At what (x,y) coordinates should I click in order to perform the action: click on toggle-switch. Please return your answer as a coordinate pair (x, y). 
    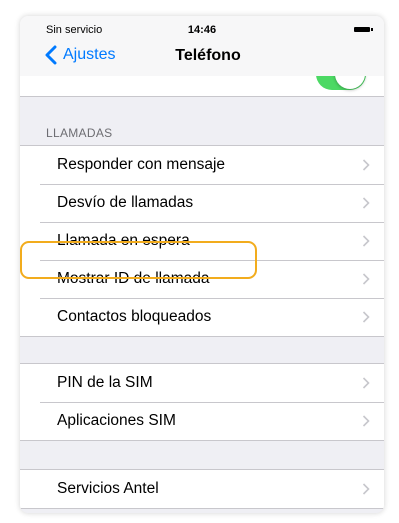
    Looking at the image, I should click on (341, 83).